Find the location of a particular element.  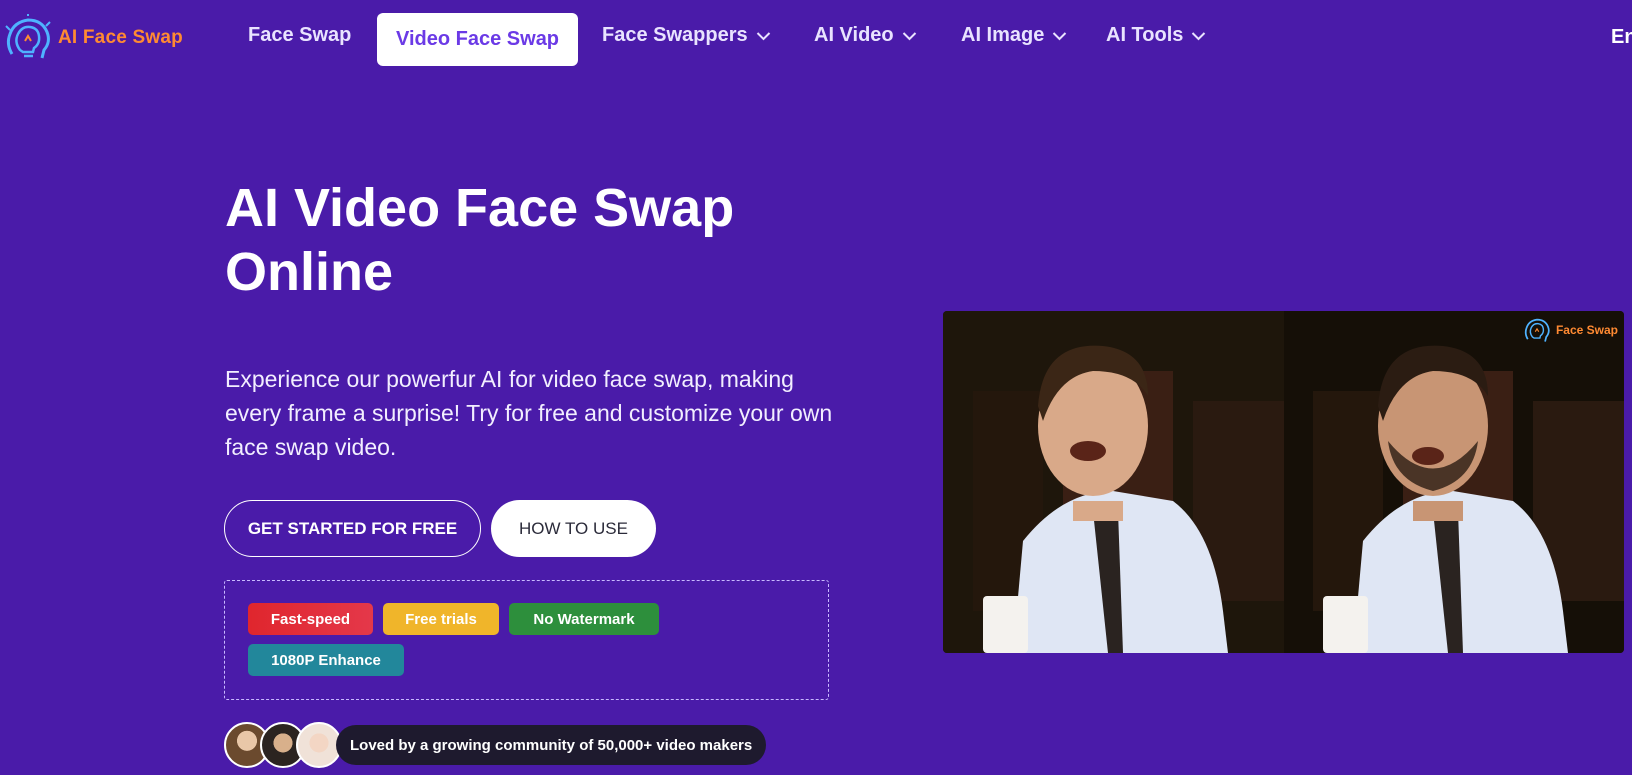

nav-ai-image-label: AI Image is located at coordinates (1003, 35).